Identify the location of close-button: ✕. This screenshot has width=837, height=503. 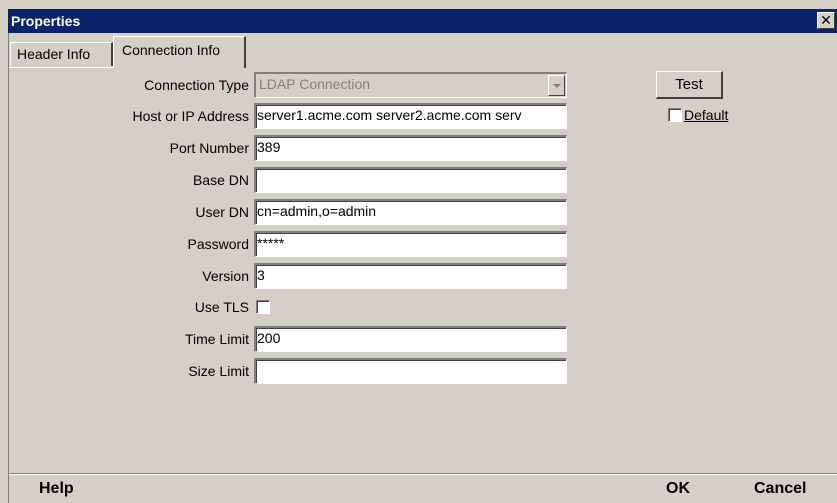
(826, 20).